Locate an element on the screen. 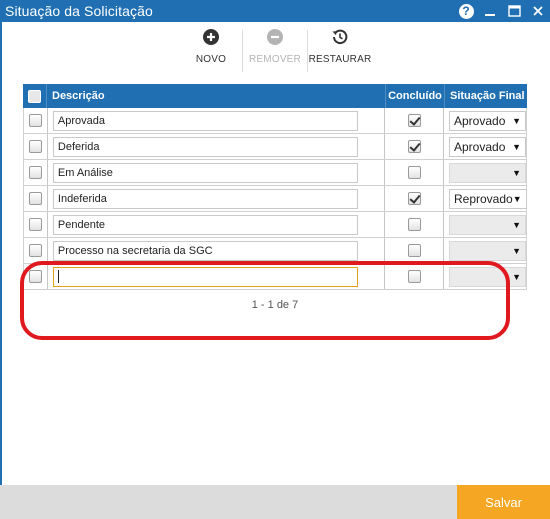 This screenshot has height=519, width=550. table-row: Em Análise ▼ is located at coordinates (275, 173).